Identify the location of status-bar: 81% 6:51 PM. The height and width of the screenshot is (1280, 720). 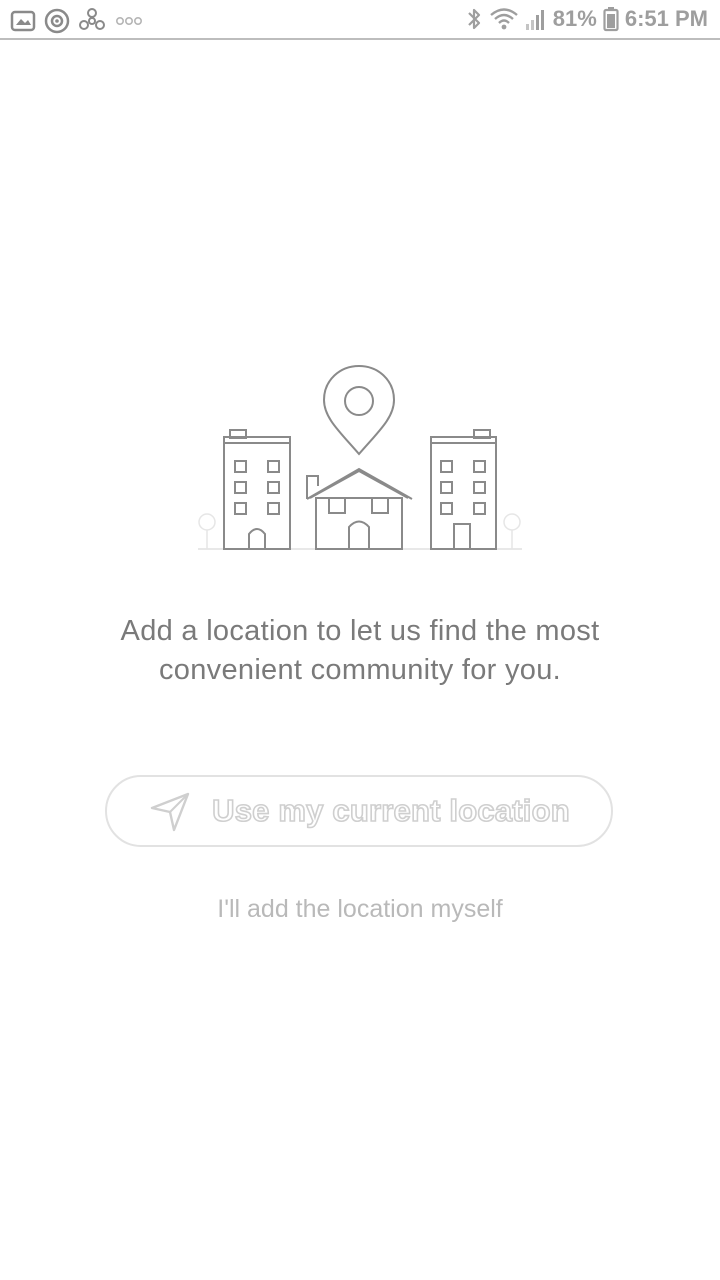
(360, 20).